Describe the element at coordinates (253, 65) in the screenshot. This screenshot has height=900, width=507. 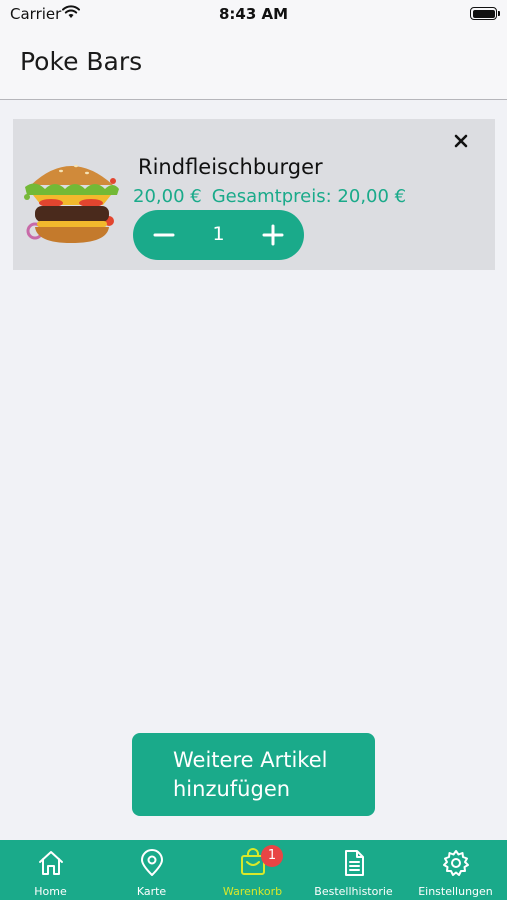
I see `header: Poke Bars` at that location.